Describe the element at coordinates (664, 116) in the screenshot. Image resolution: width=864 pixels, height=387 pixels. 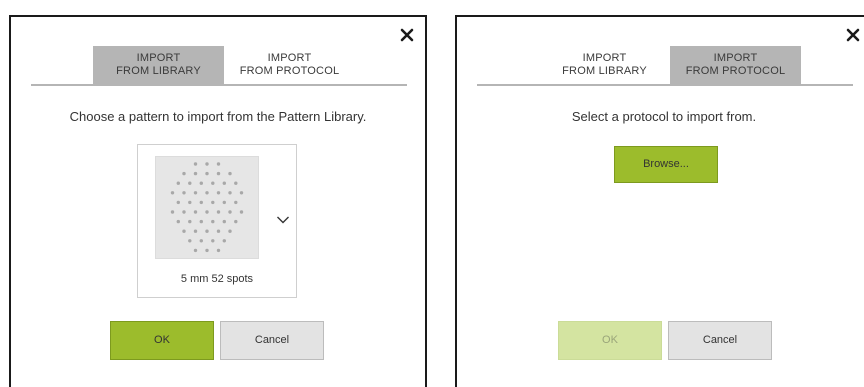
I see `instruction-text: Select a protocol to import from.` at that location.